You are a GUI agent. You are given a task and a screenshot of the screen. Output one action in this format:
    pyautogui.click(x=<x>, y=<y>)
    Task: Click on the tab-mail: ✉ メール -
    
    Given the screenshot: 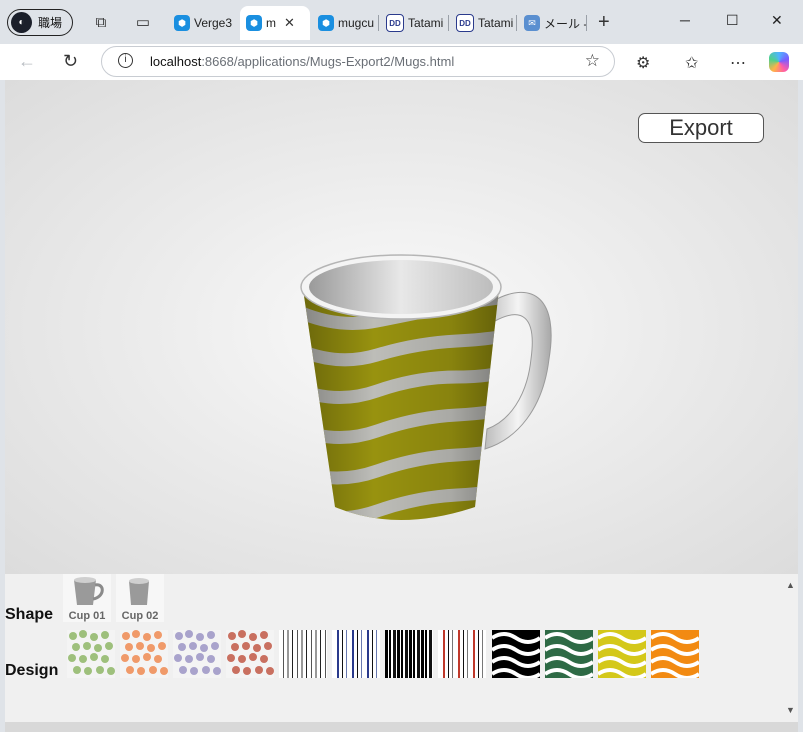 What is the action you would take?
    pyautogui.click(x=552, y=23)
    